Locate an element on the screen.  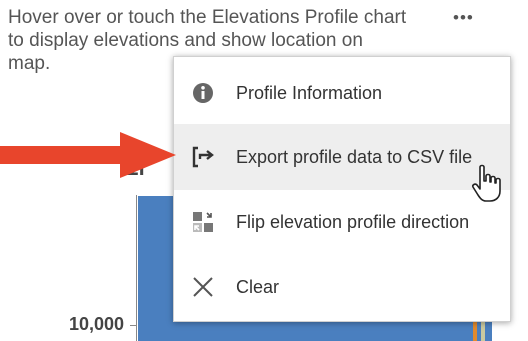
menu-item-flip-direction: Flip elevation profile direction is located at coordinates (342, 222).